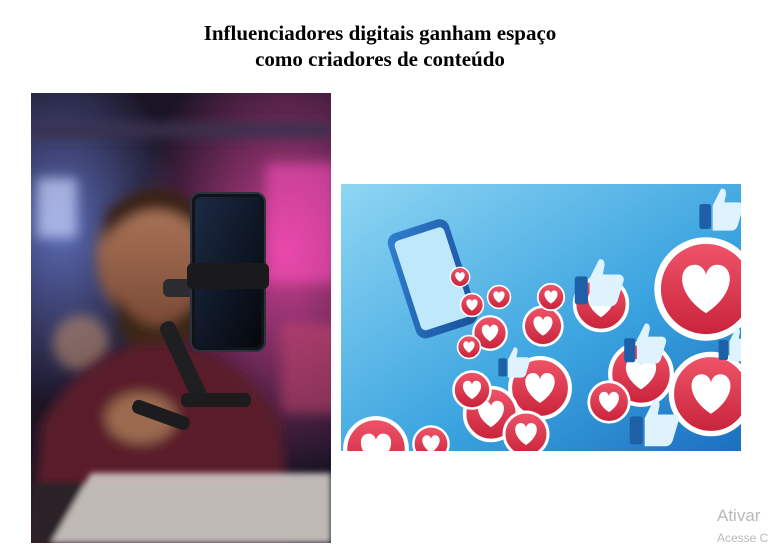 Image resolution: width=768 pixels, height=559 pixels. I want to click on watermark-subtitle: Acesse C, so click(742, 538).